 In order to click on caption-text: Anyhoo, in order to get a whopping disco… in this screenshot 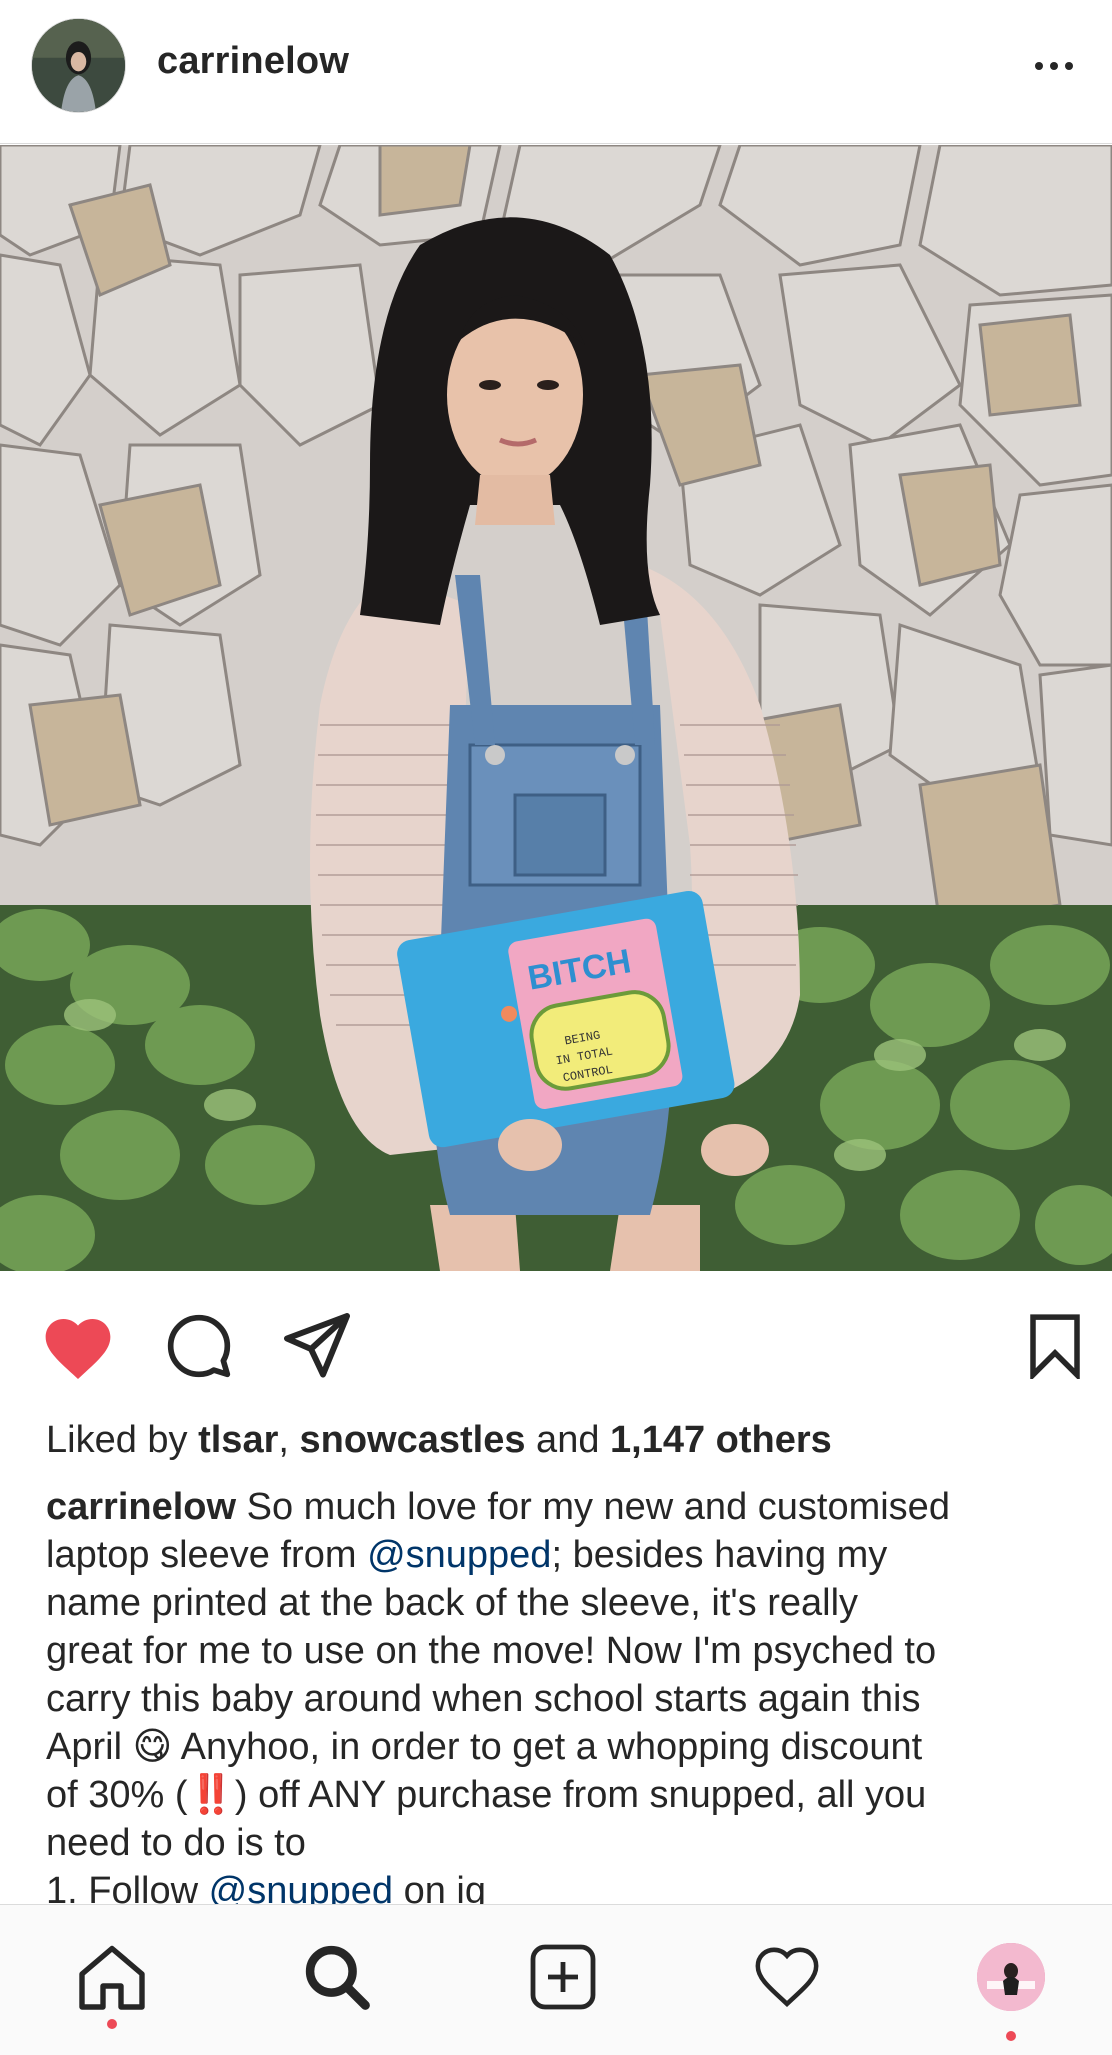, I will do `click(547, 1747)`.